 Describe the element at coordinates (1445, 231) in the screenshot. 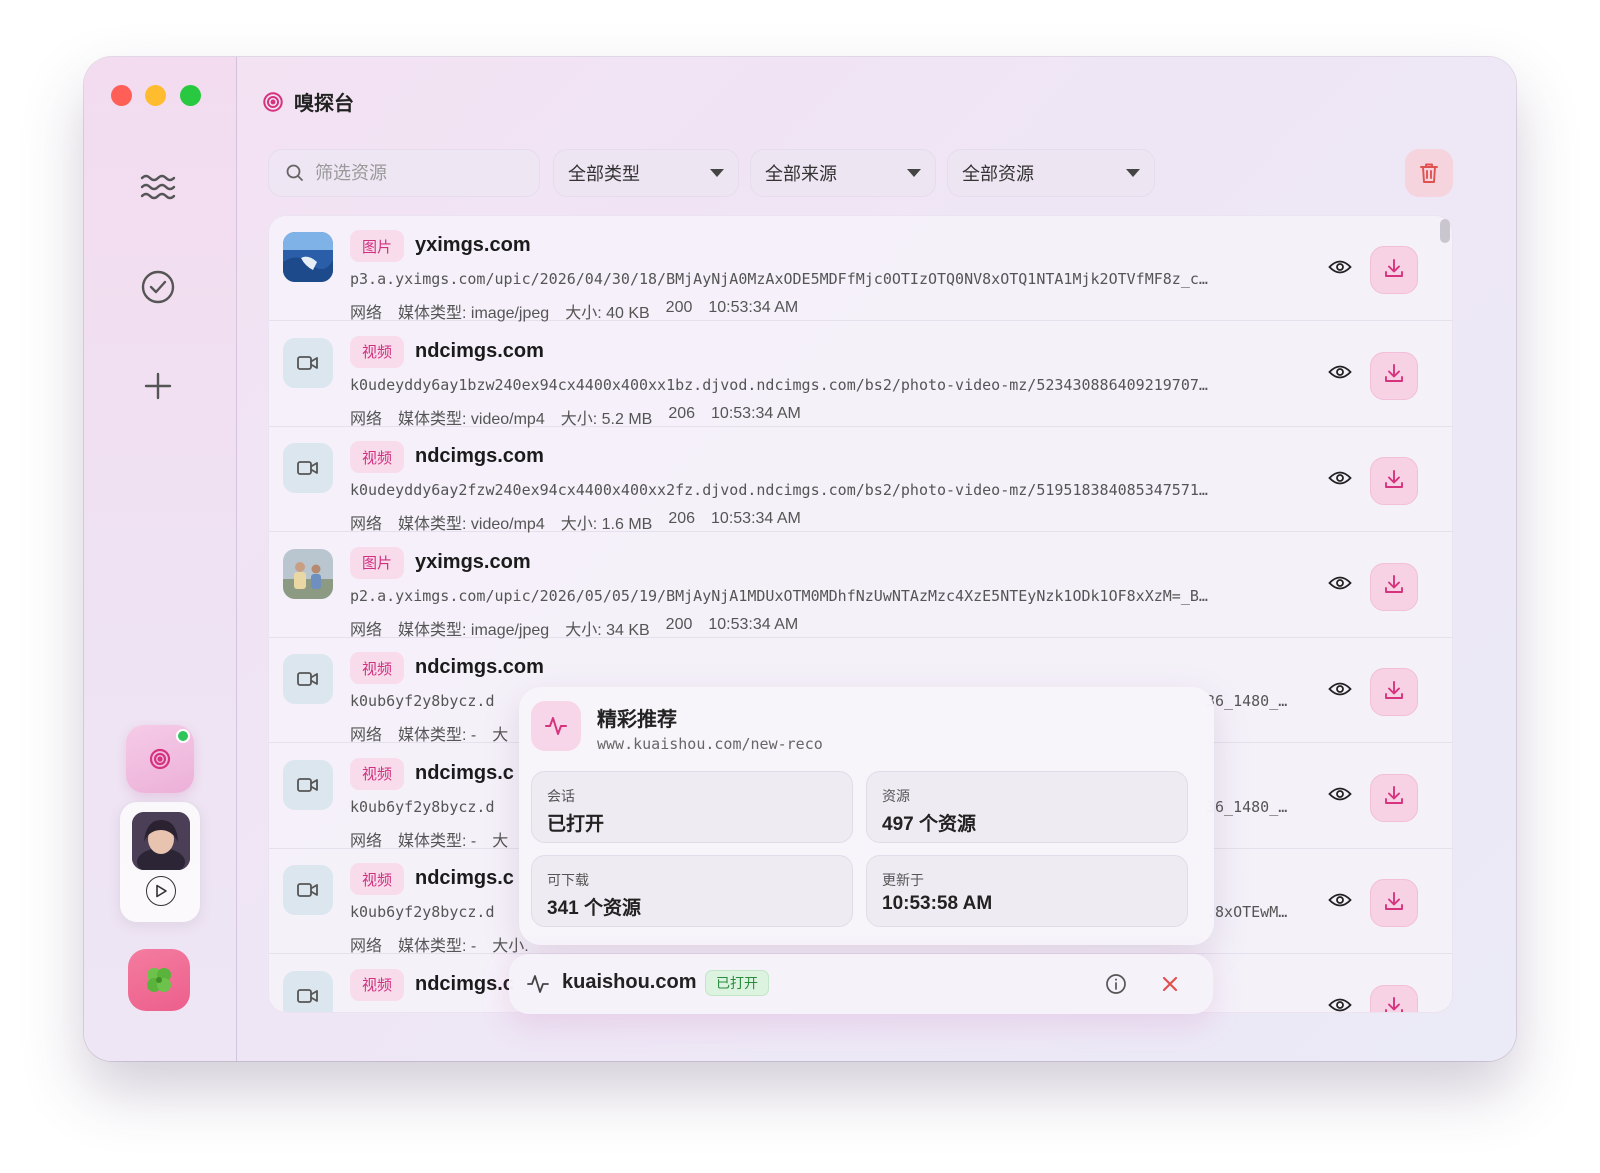

I see `scrollbar` at that location.